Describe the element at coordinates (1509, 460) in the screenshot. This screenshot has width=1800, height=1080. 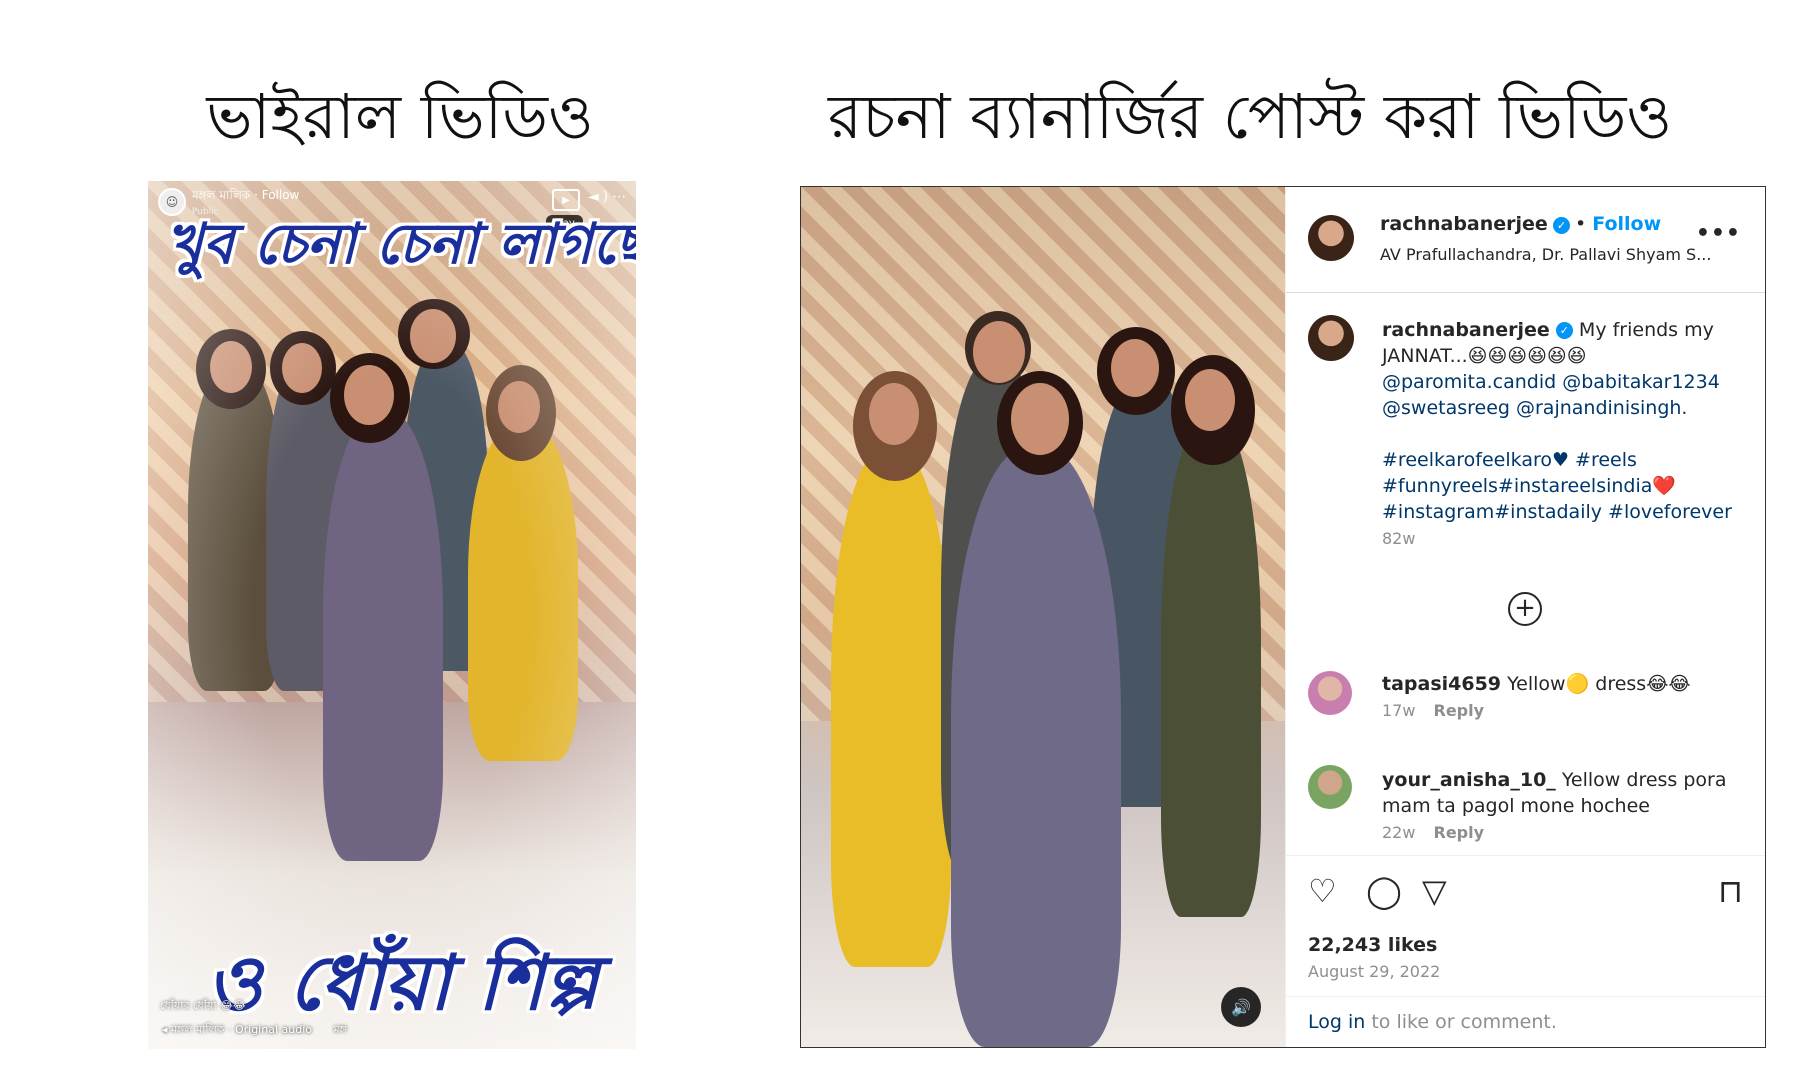
I see `hashtags-line-1: #reelkarofeelkaro♥ #reels` at that location.